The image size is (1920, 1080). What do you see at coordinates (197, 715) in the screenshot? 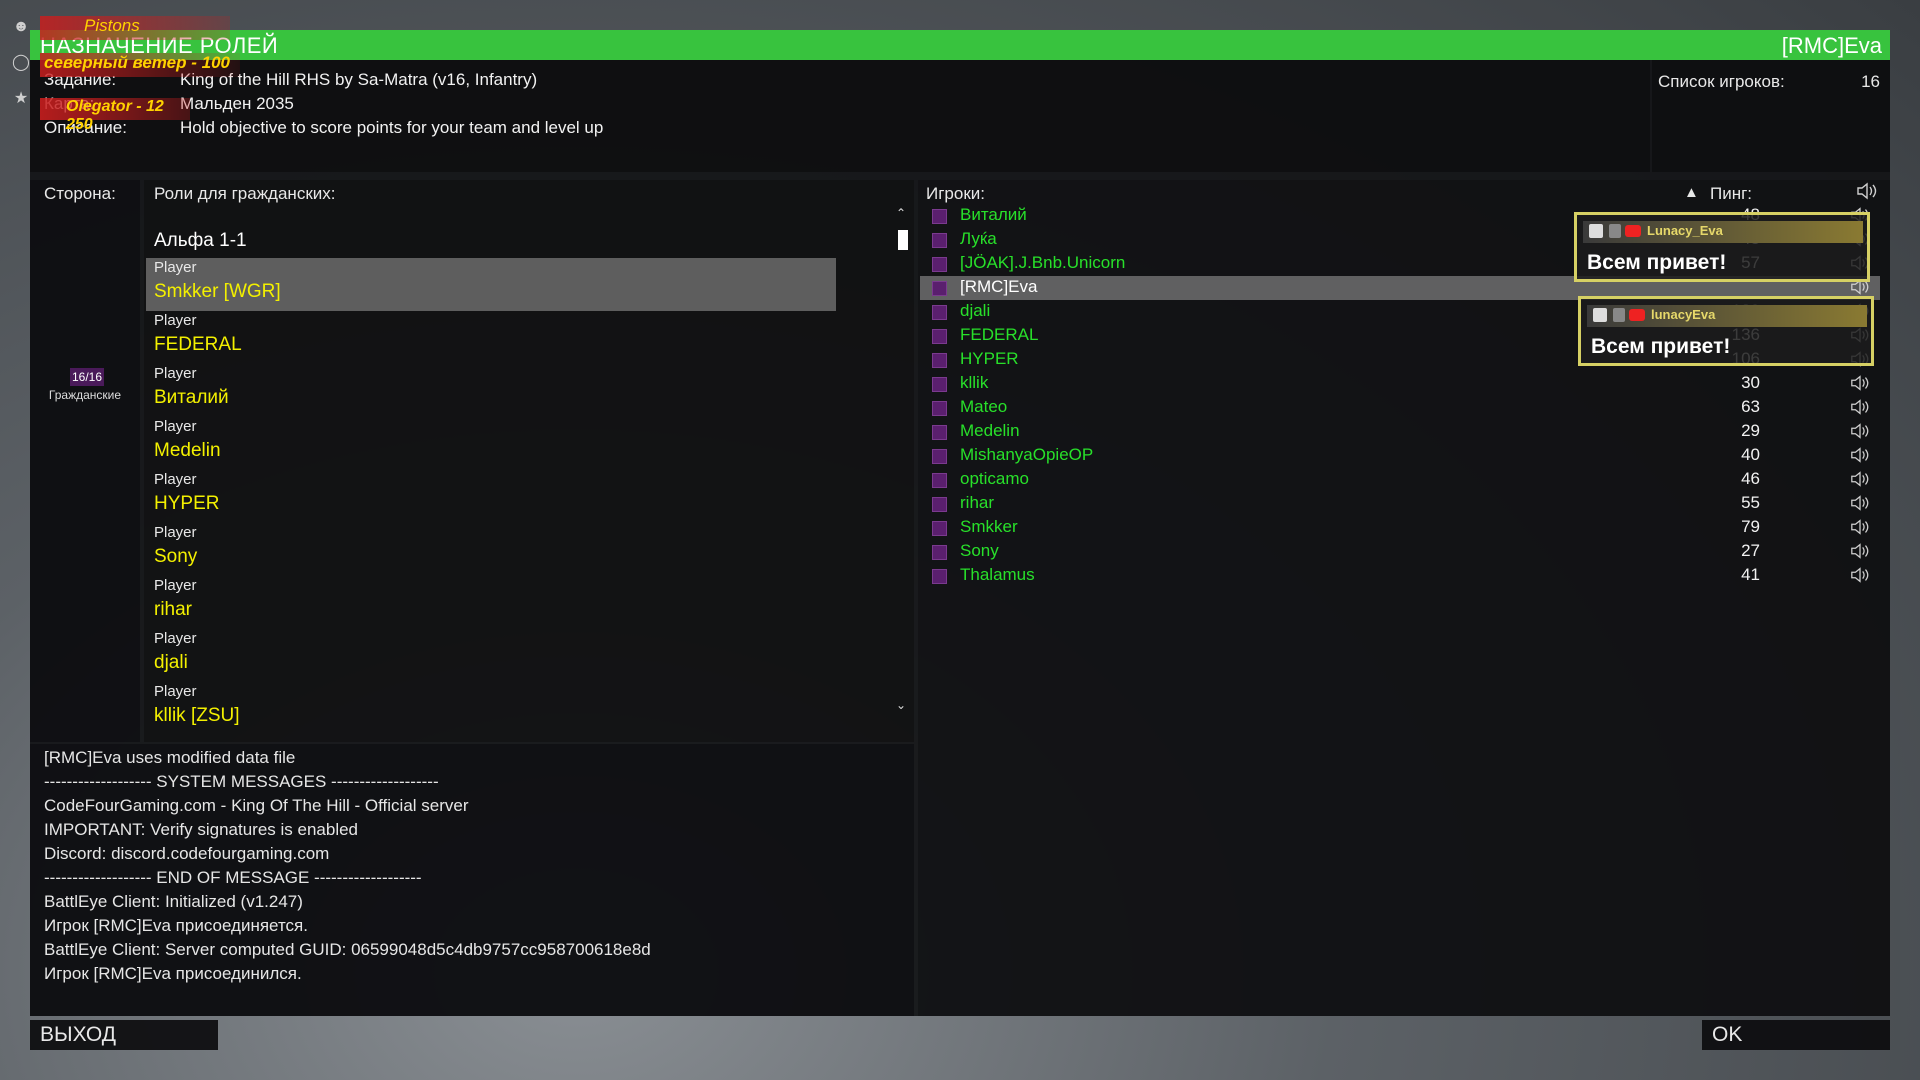
I see `role-player-name: kllik [ZSU]` at bounding box center [197, 715].